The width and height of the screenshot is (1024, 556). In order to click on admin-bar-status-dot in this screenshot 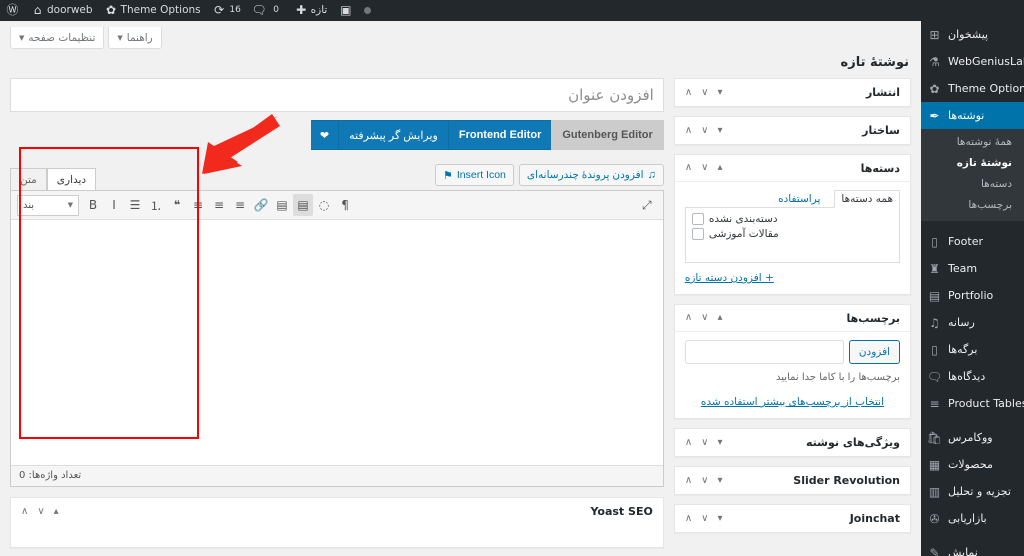, I will do `click(367, 10)`.